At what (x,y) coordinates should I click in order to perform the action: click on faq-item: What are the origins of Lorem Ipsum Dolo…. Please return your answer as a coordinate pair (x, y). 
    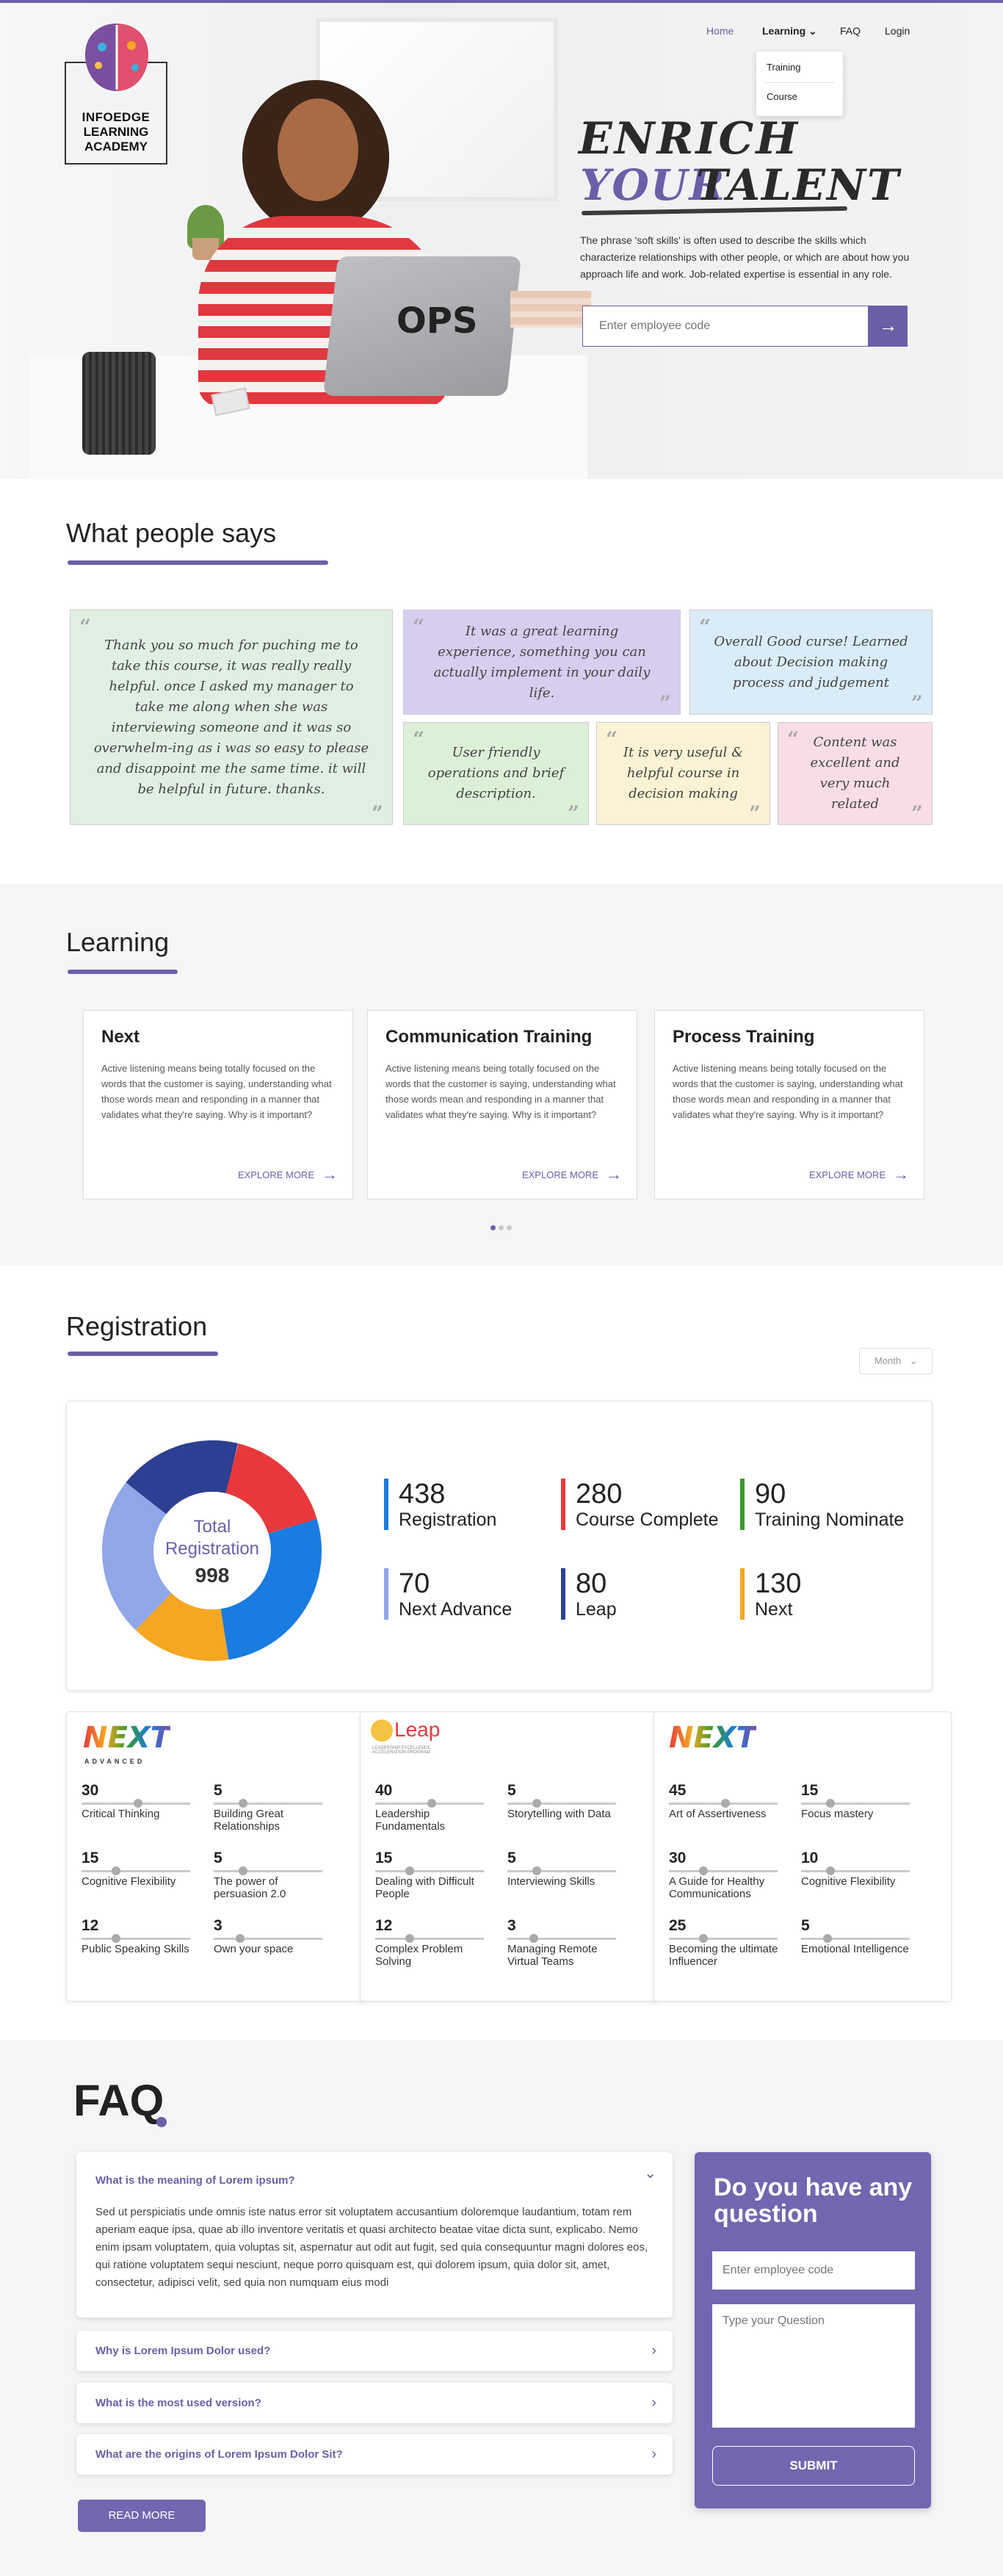
    Looking at the image, I should click on (375, 2454).